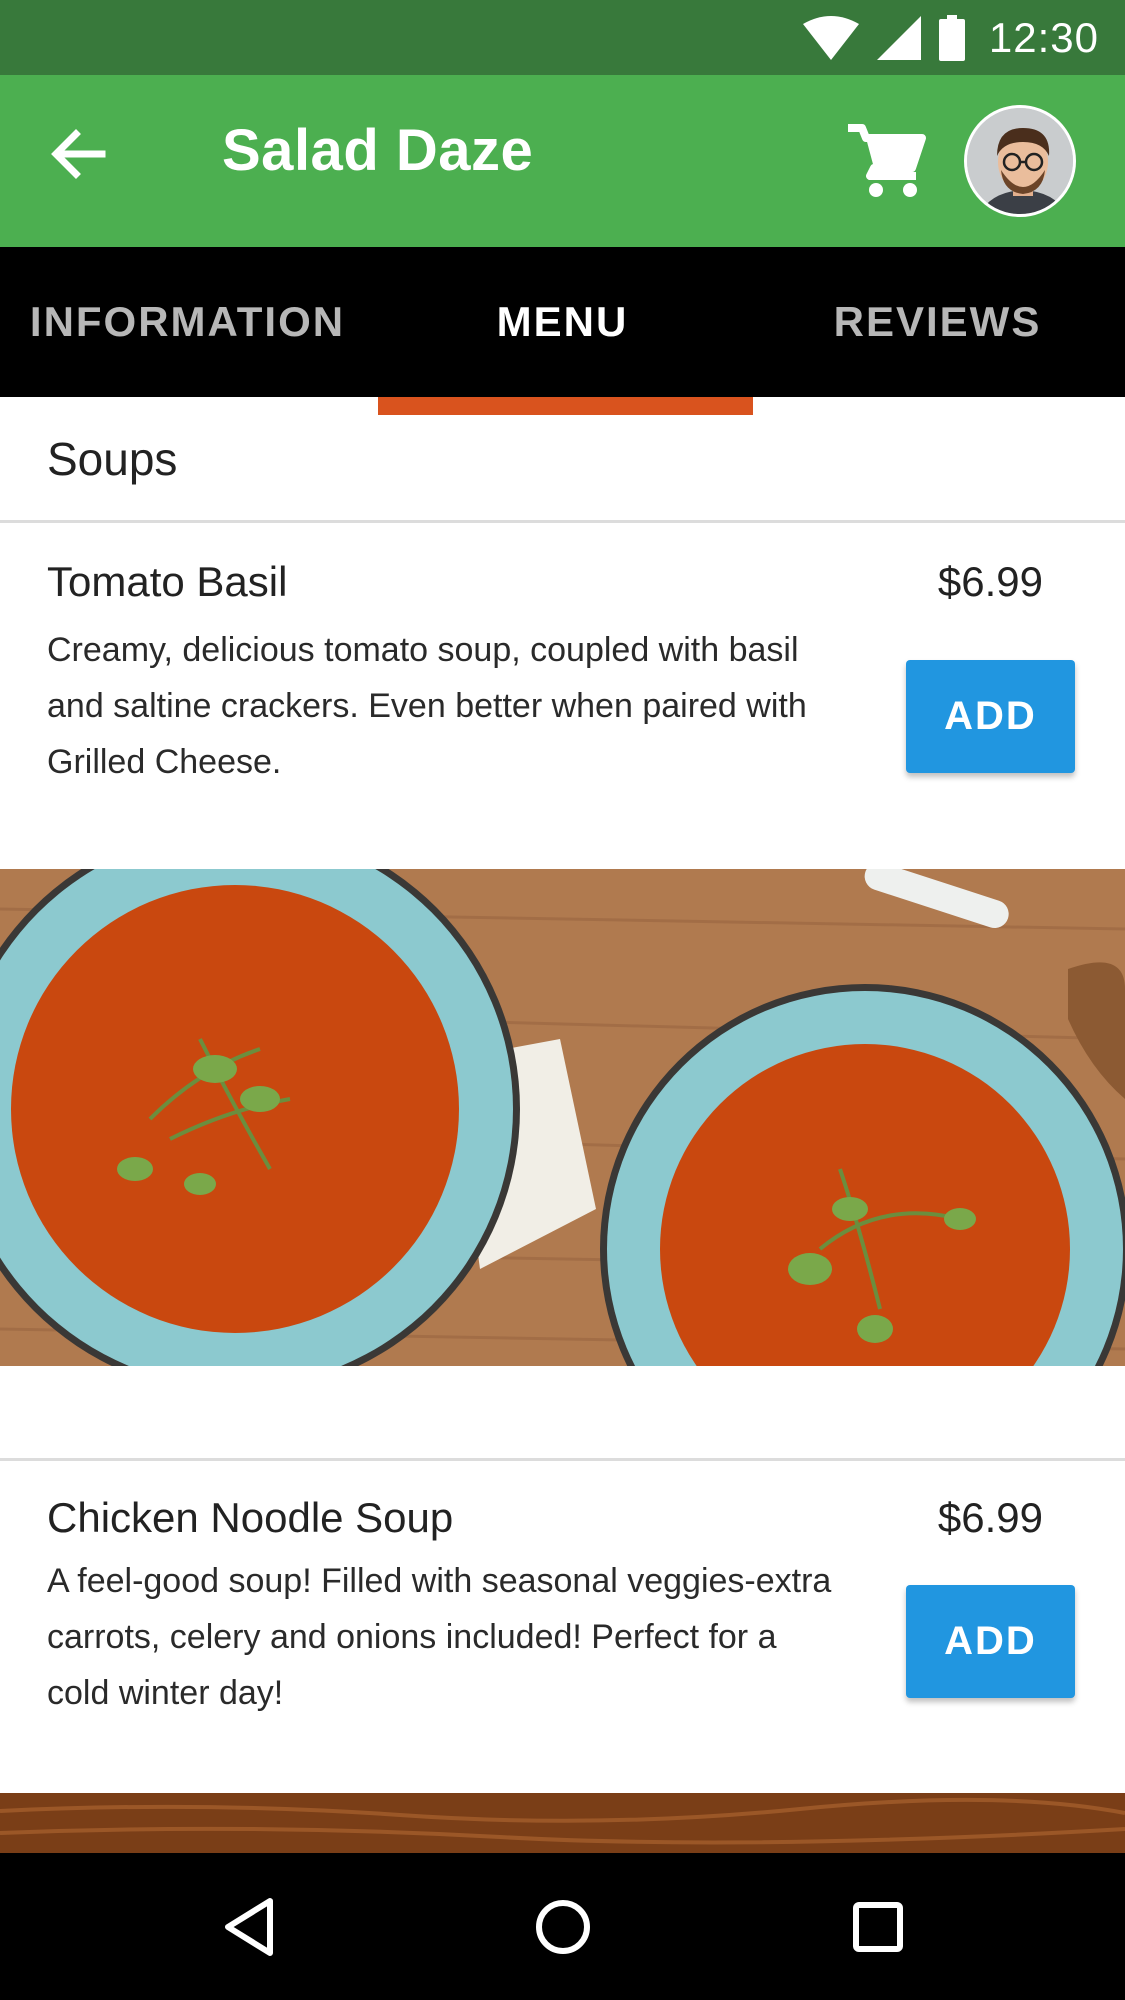 This screenshot has width=1125, height=2000. Describe the element at coordinates (562, 37) in the screenshot. I see `status-bar: 12:30` at that location.